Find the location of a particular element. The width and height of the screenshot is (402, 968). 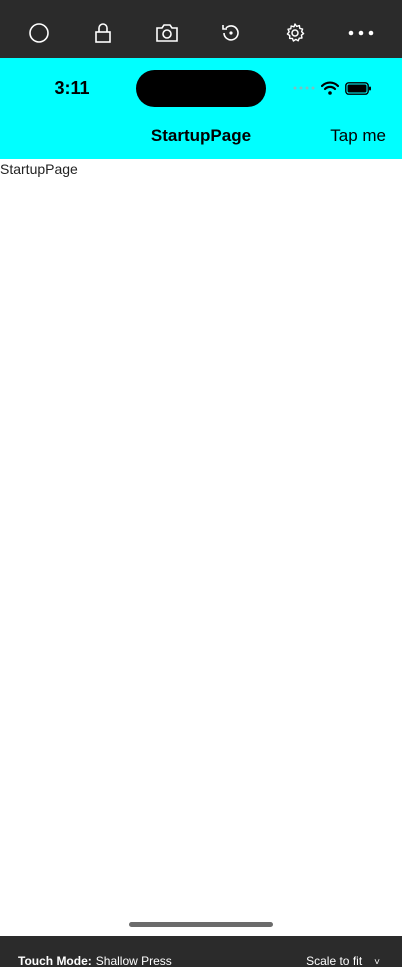

lock-button is located at coordinates (103, 33).